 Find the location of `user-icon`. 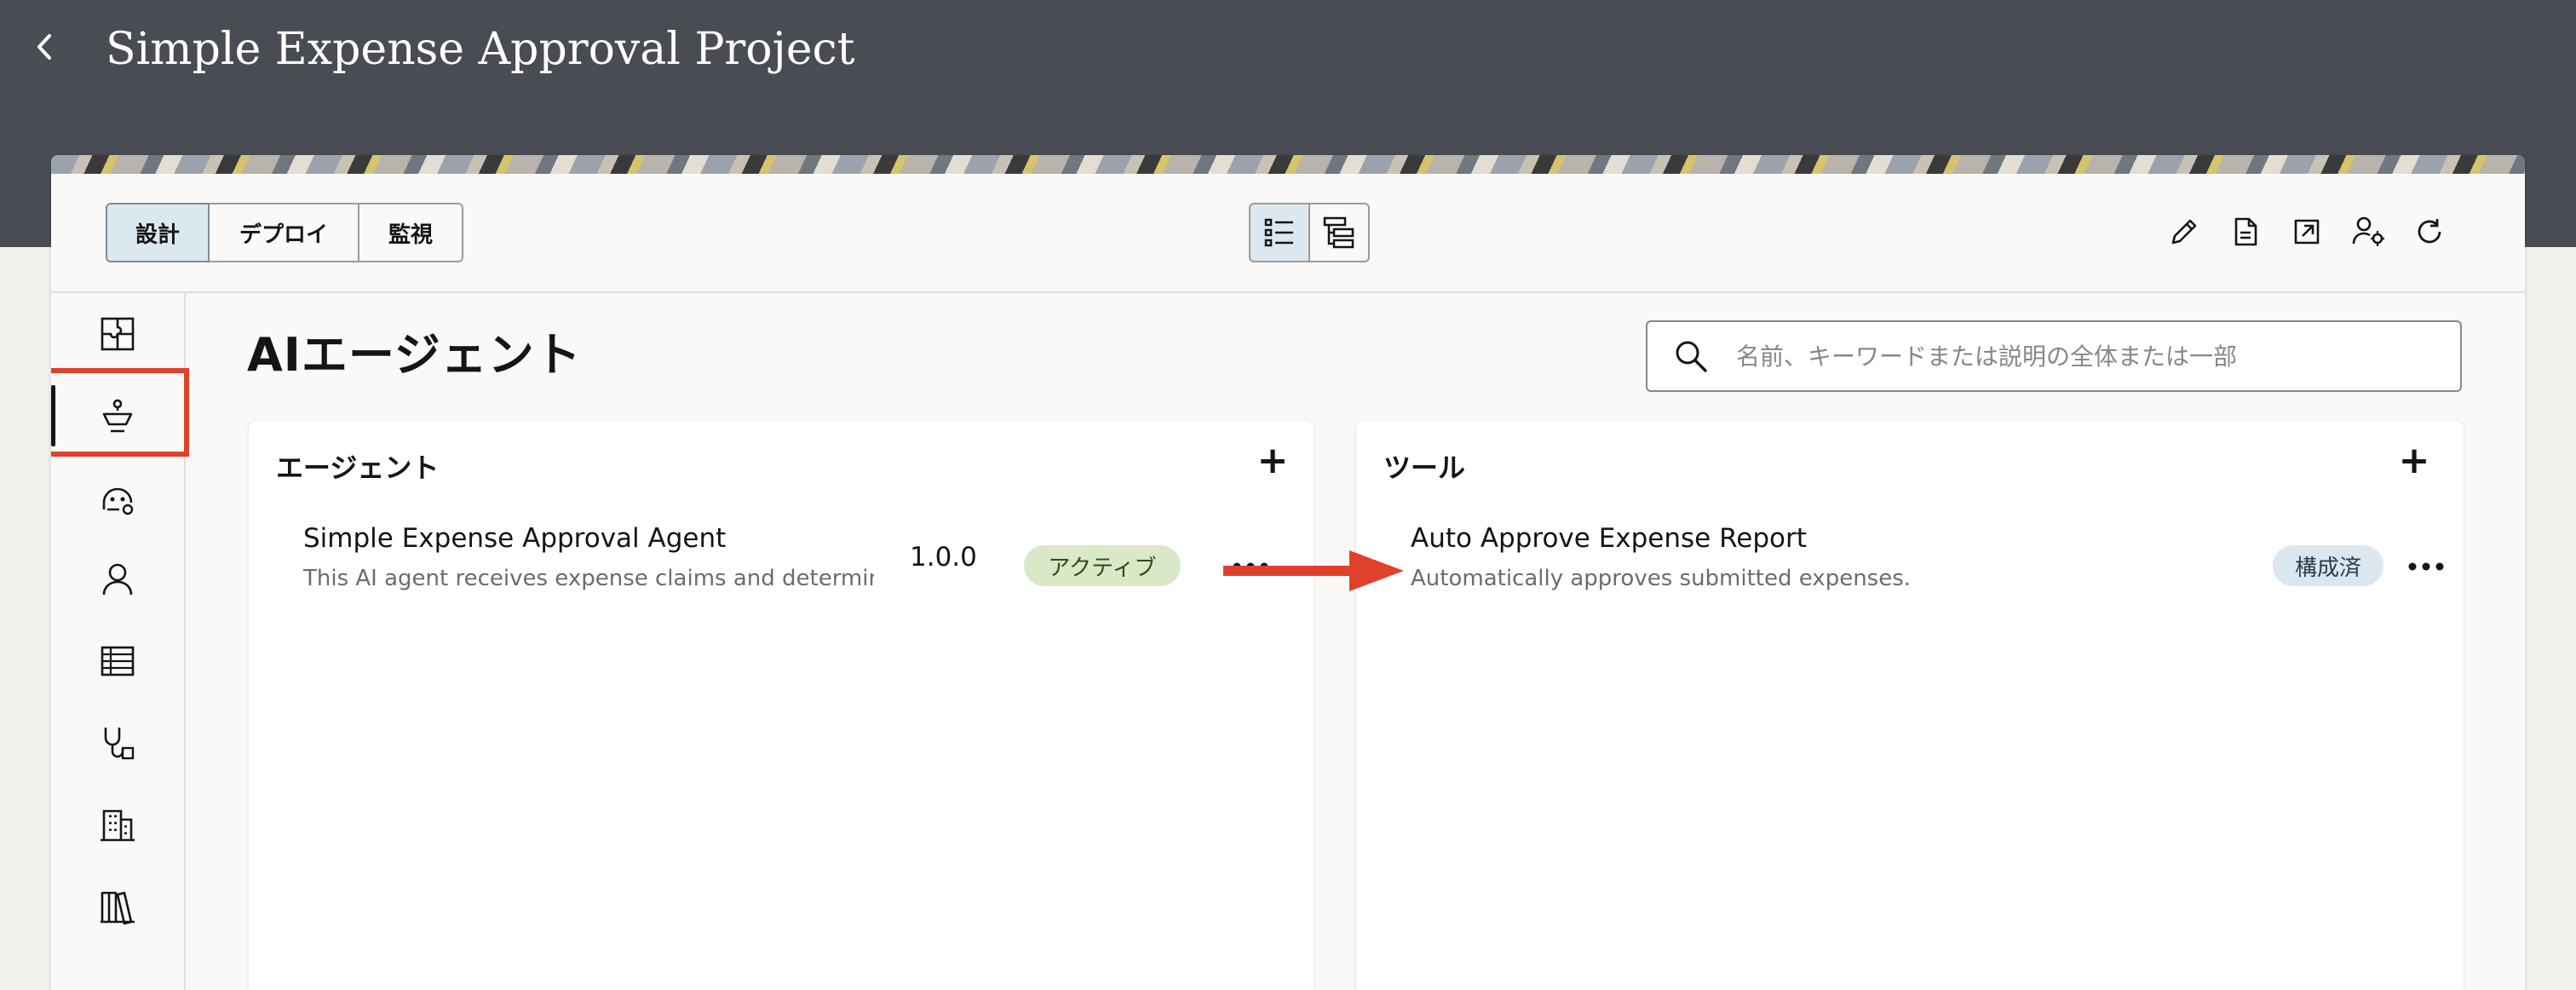

user-icon is located at coordinates (117, 579).